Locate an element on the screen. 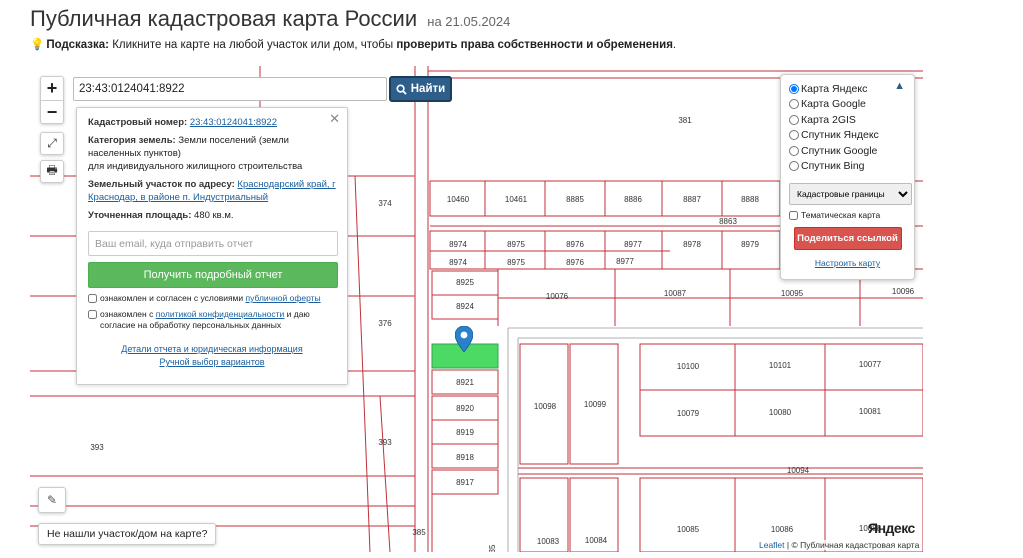 Image resolution: width=1023 pixels, height=558 pixels. get-report-button: Получить подробный отчет is located at coordinates (213, 275).